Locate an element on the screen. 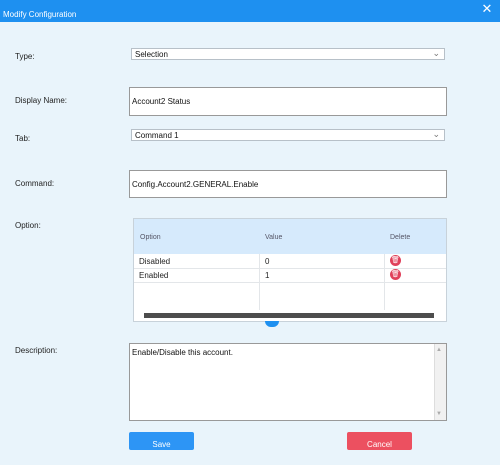  scroll-down-icon: ▼ is located at coordinates (439, 414).